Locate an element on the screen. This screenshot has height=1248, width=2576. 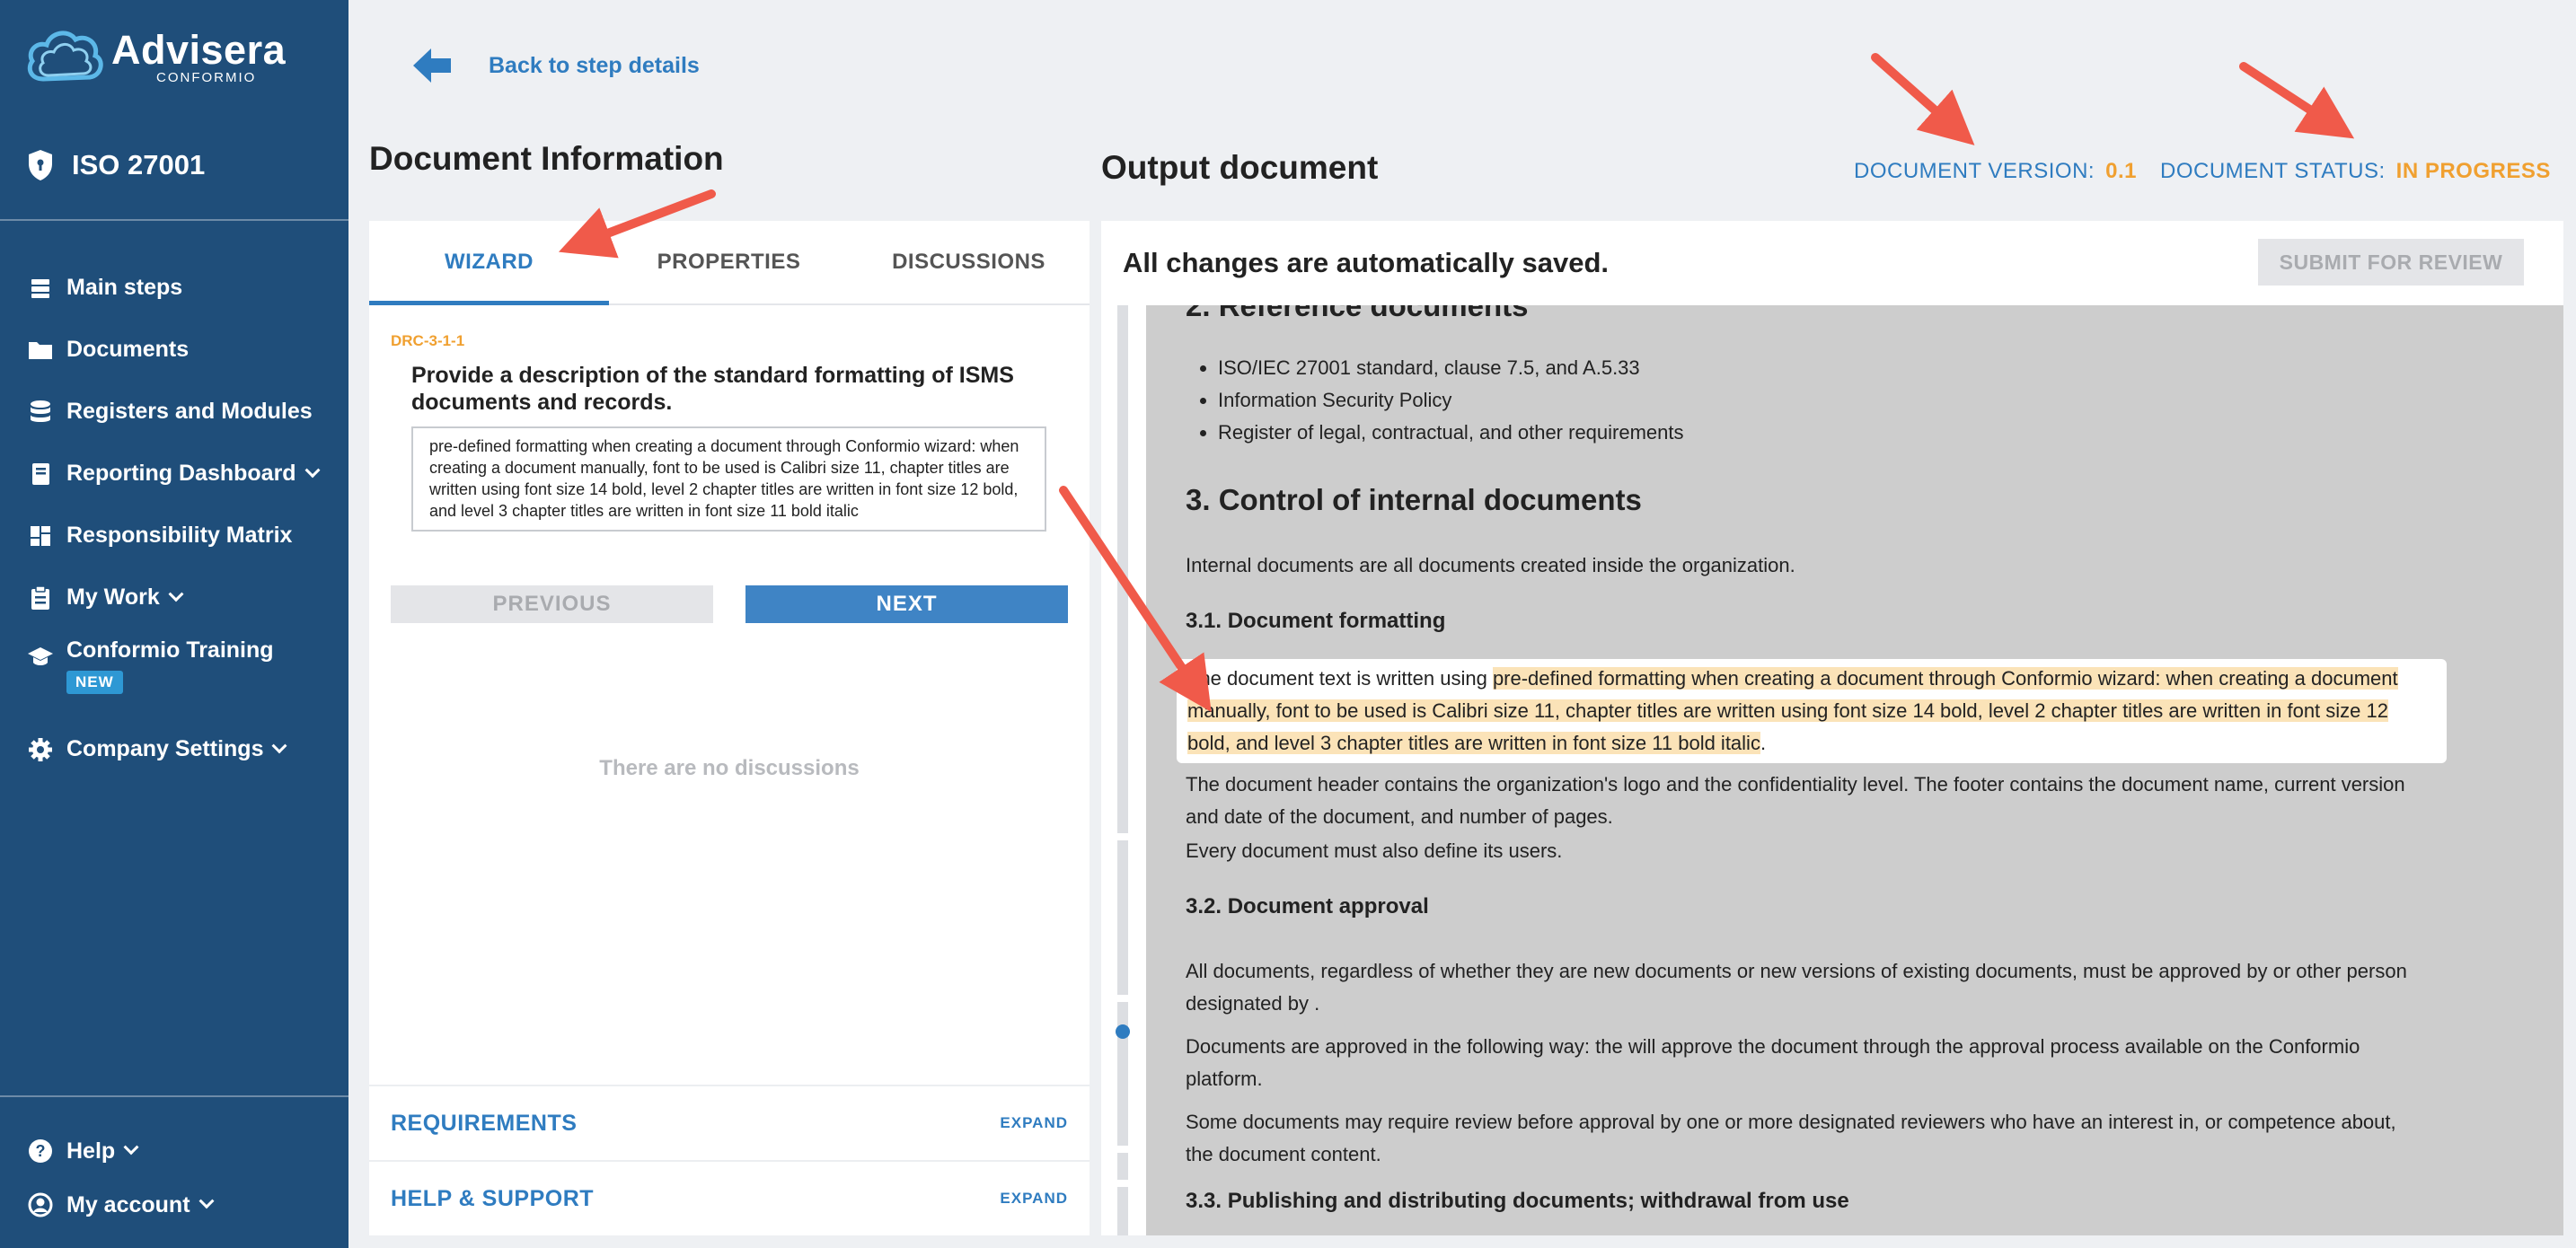
help-icon: ? is located at coordinates (40, 1151).